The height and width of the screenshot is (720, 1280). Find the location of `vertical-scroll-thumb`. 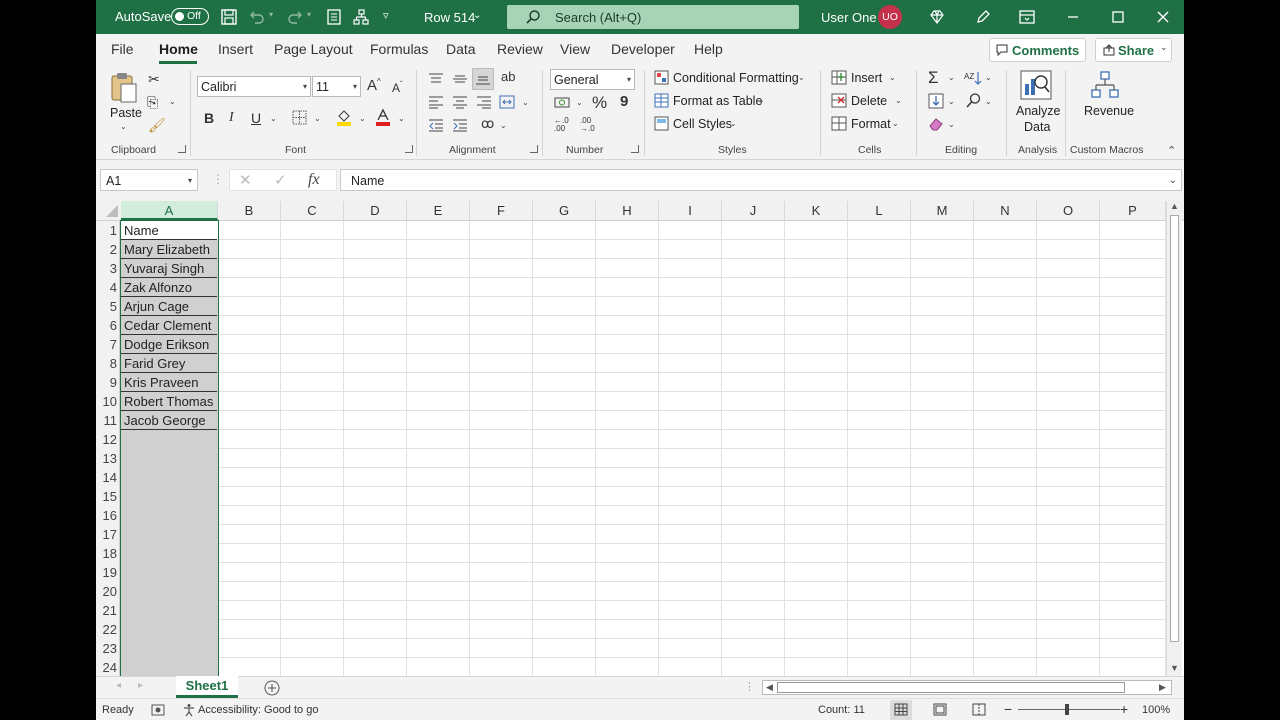

vertical-scroll-thumb is located at coordinates (1174, 428).